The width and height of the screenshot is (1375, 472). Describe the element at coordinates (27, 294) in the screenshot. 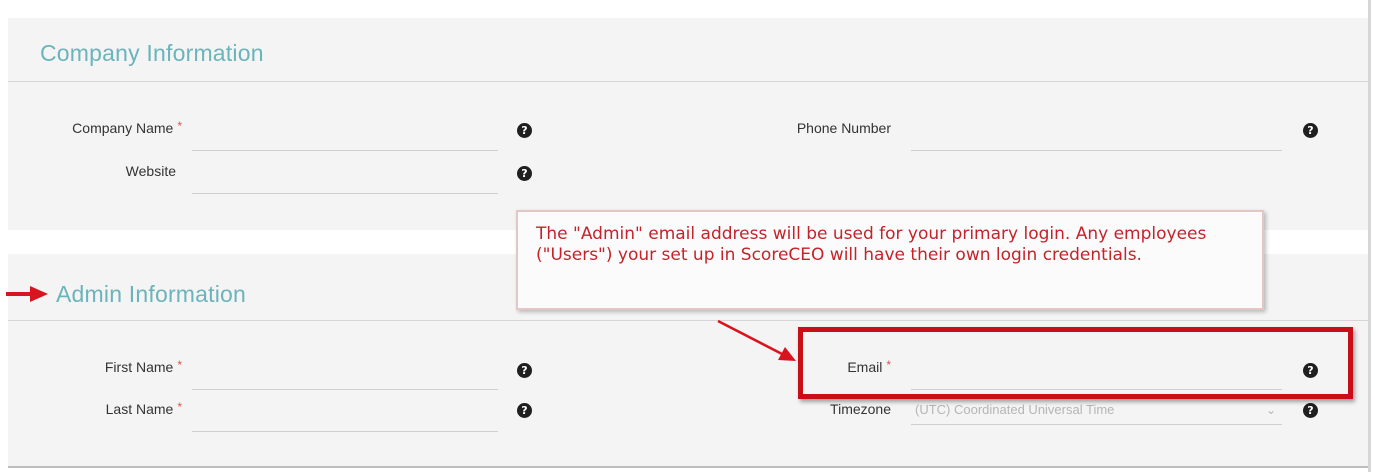

I see `red-arrow-icon` at that location.